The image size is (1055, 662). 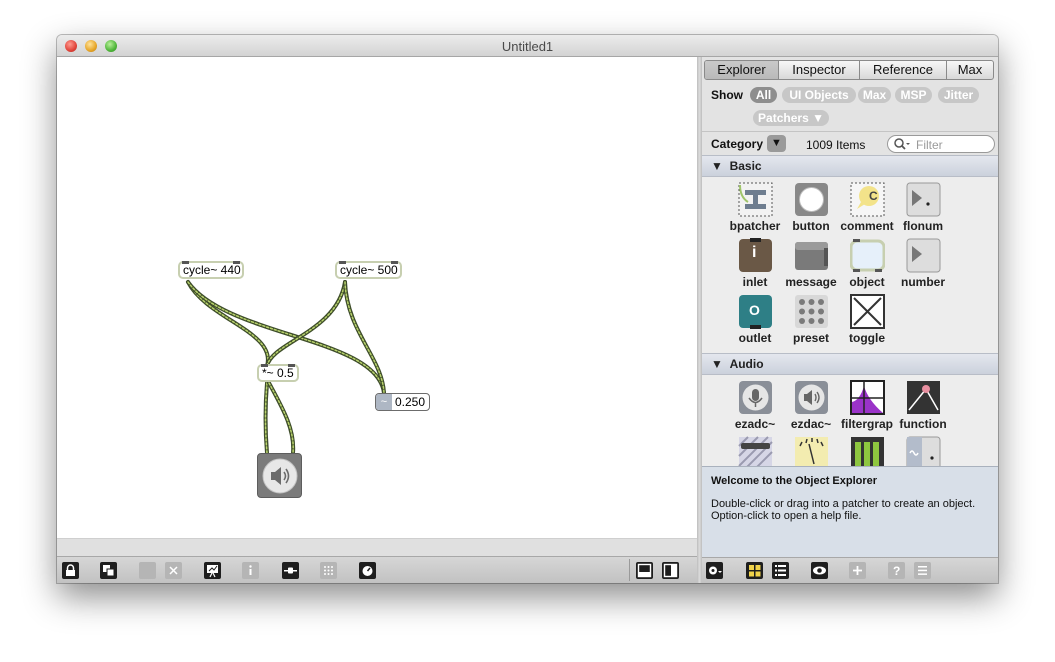 I want to click on object-tile-inlet: i inlet, so click(x=755, y=266).